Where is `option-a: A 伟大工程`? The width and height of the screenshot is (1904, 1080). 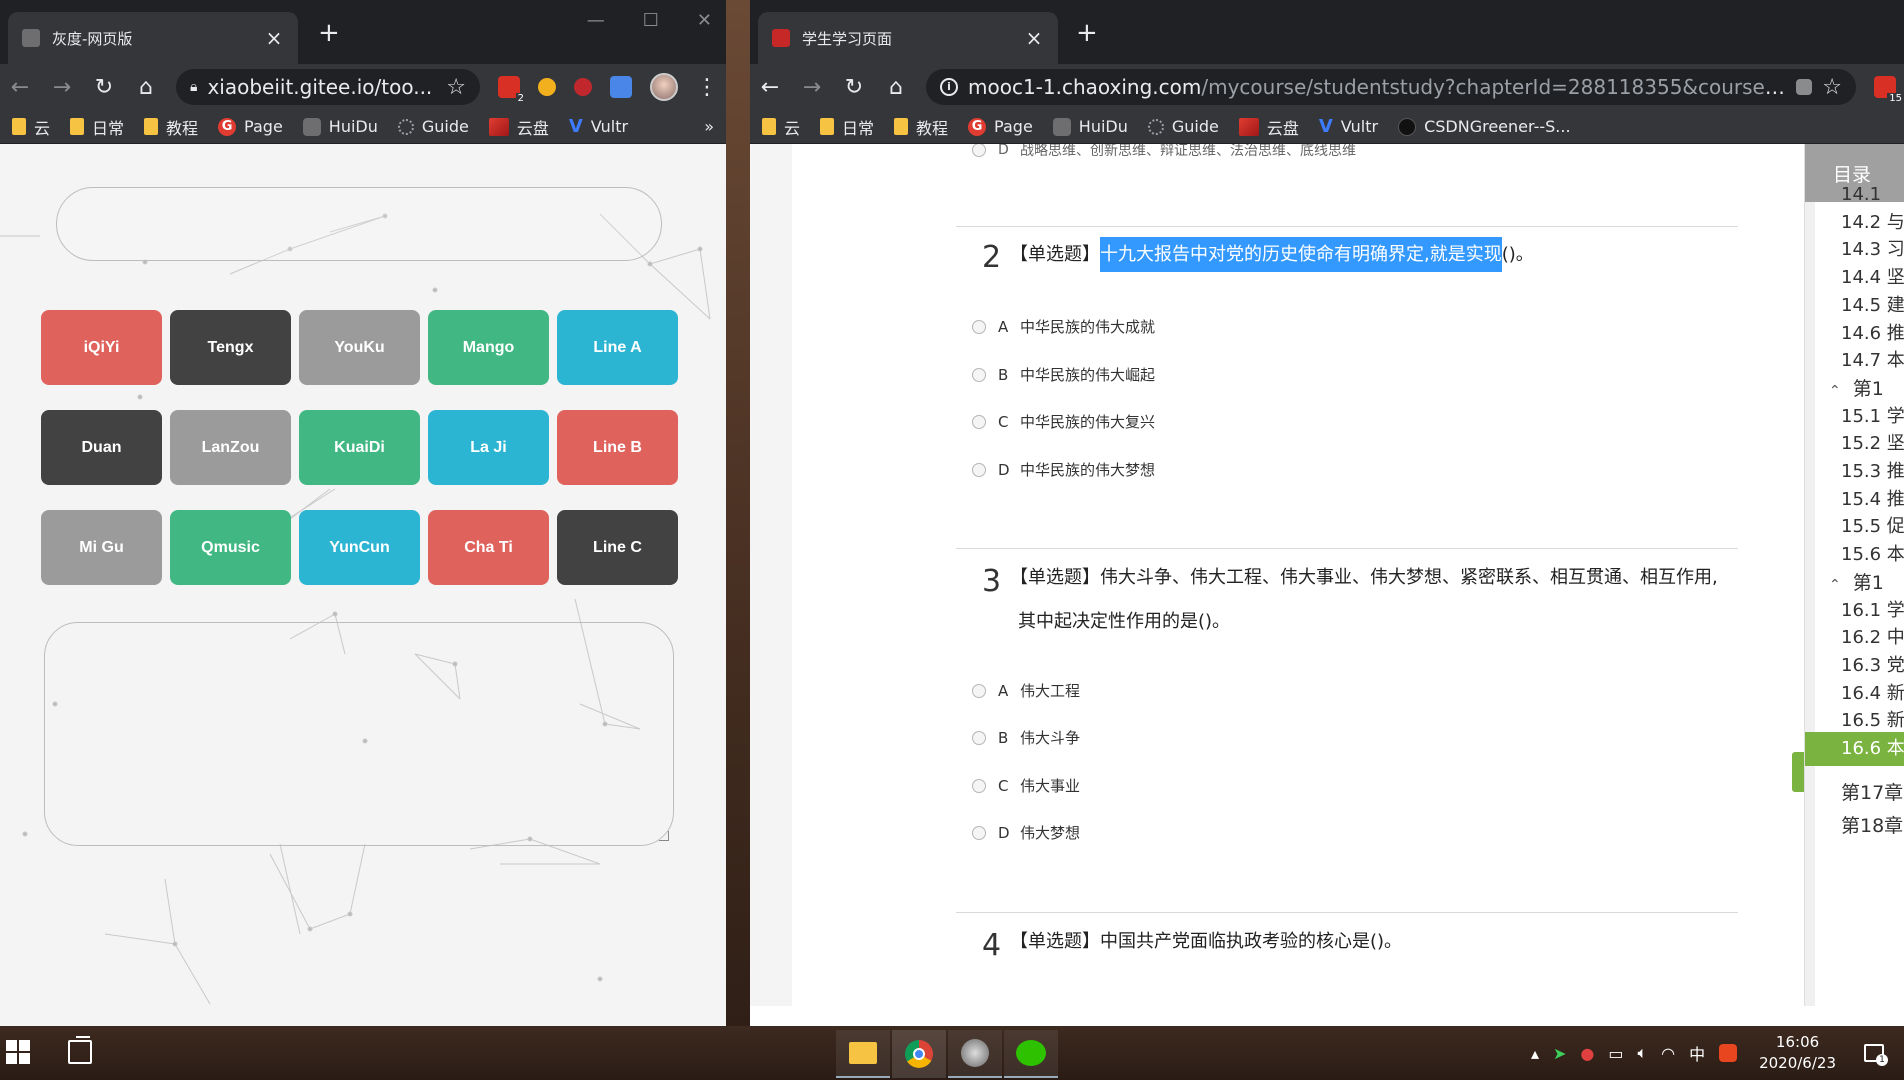 option-a: A 伟大工程 is located at coordinates (1026, 690).